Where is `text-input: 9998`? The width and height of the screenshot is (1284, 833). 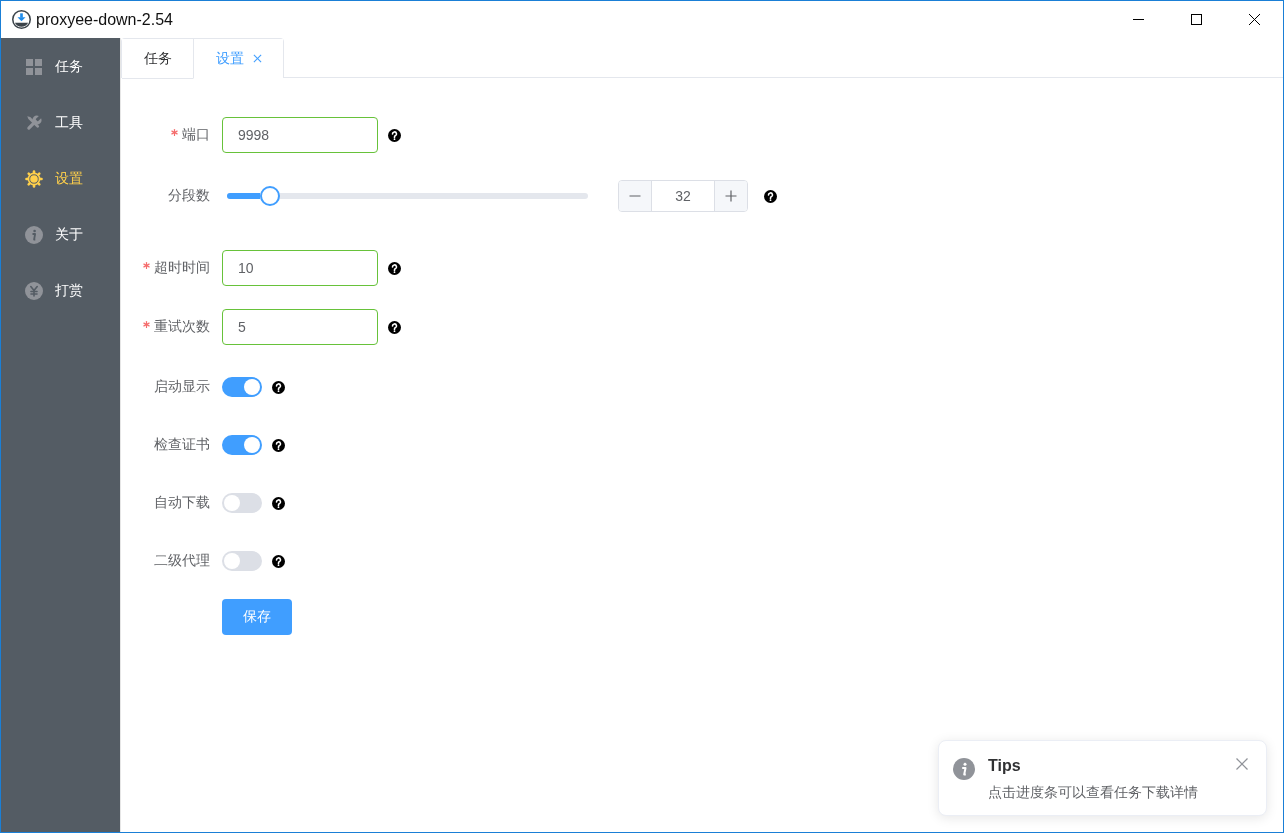 text-input: 9998 is located at coordinates (300, 135).